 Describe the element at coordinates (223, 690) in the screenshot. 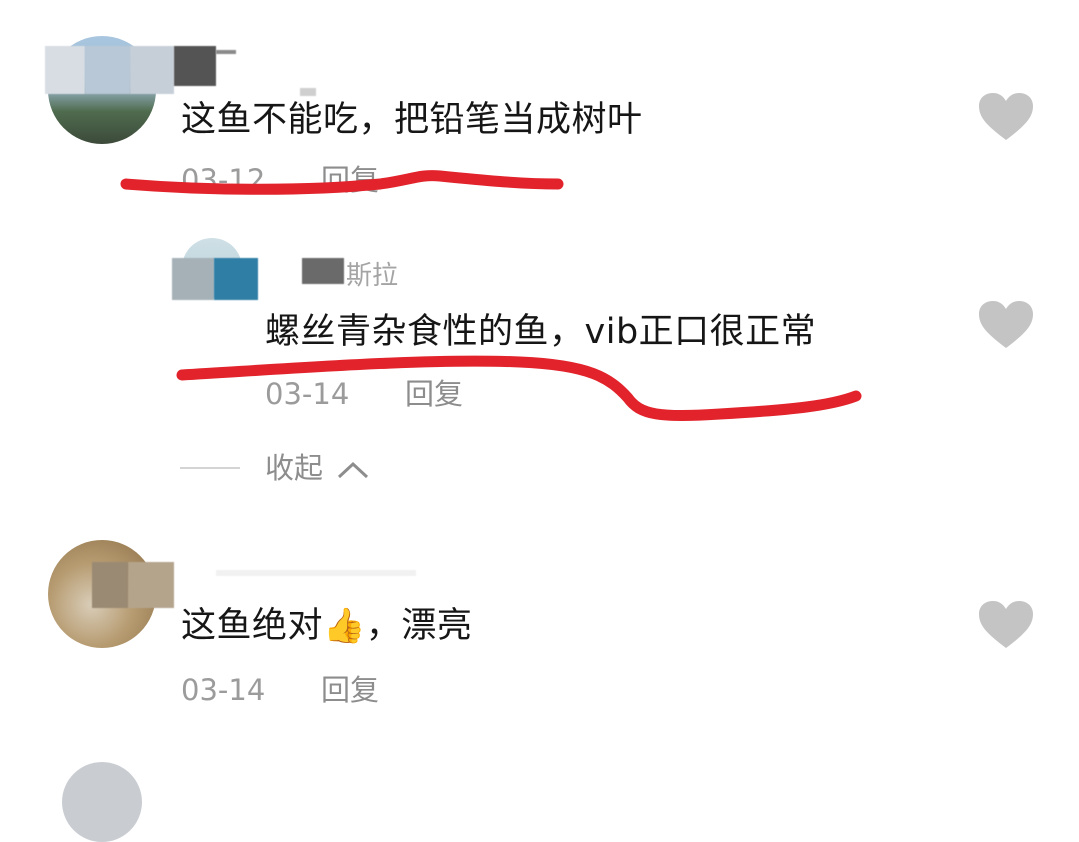

I see `comment-date: 03-14` at that location.